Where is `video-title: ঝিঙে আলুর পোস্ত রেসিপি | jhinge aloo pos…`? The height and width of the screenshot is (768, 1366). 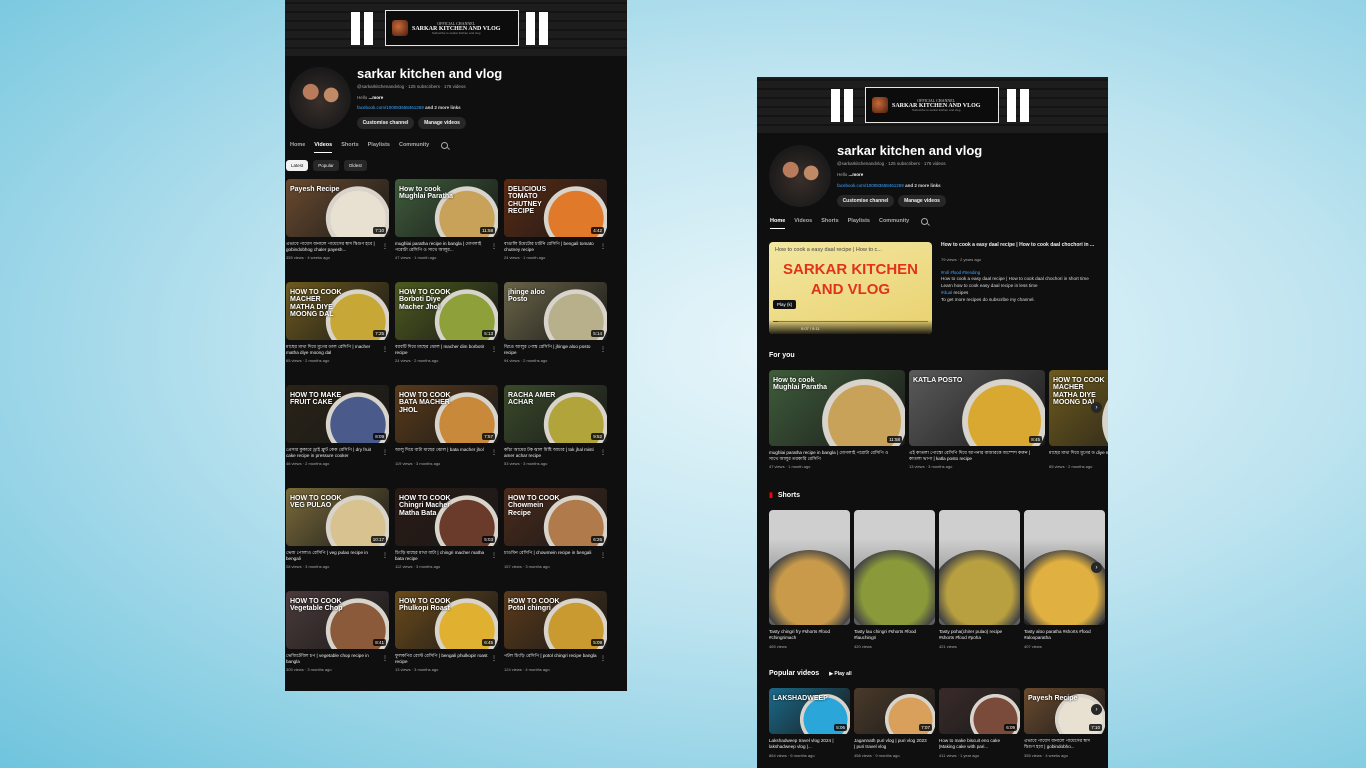 video-title: ঝিঙে আলুর পোস্ত রেসিপি | jhinge aloo pos… is located at coordinates (555, 350).